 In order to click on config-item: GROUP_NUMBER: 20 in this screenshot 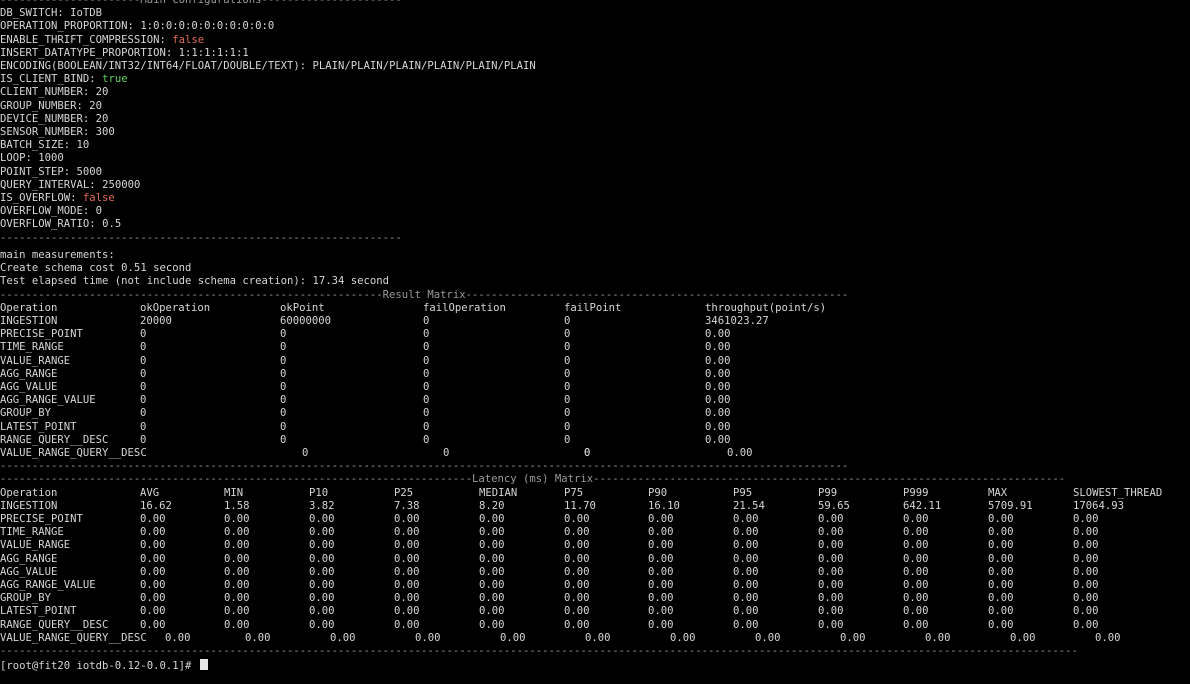, I will do `click(51, 106)`.